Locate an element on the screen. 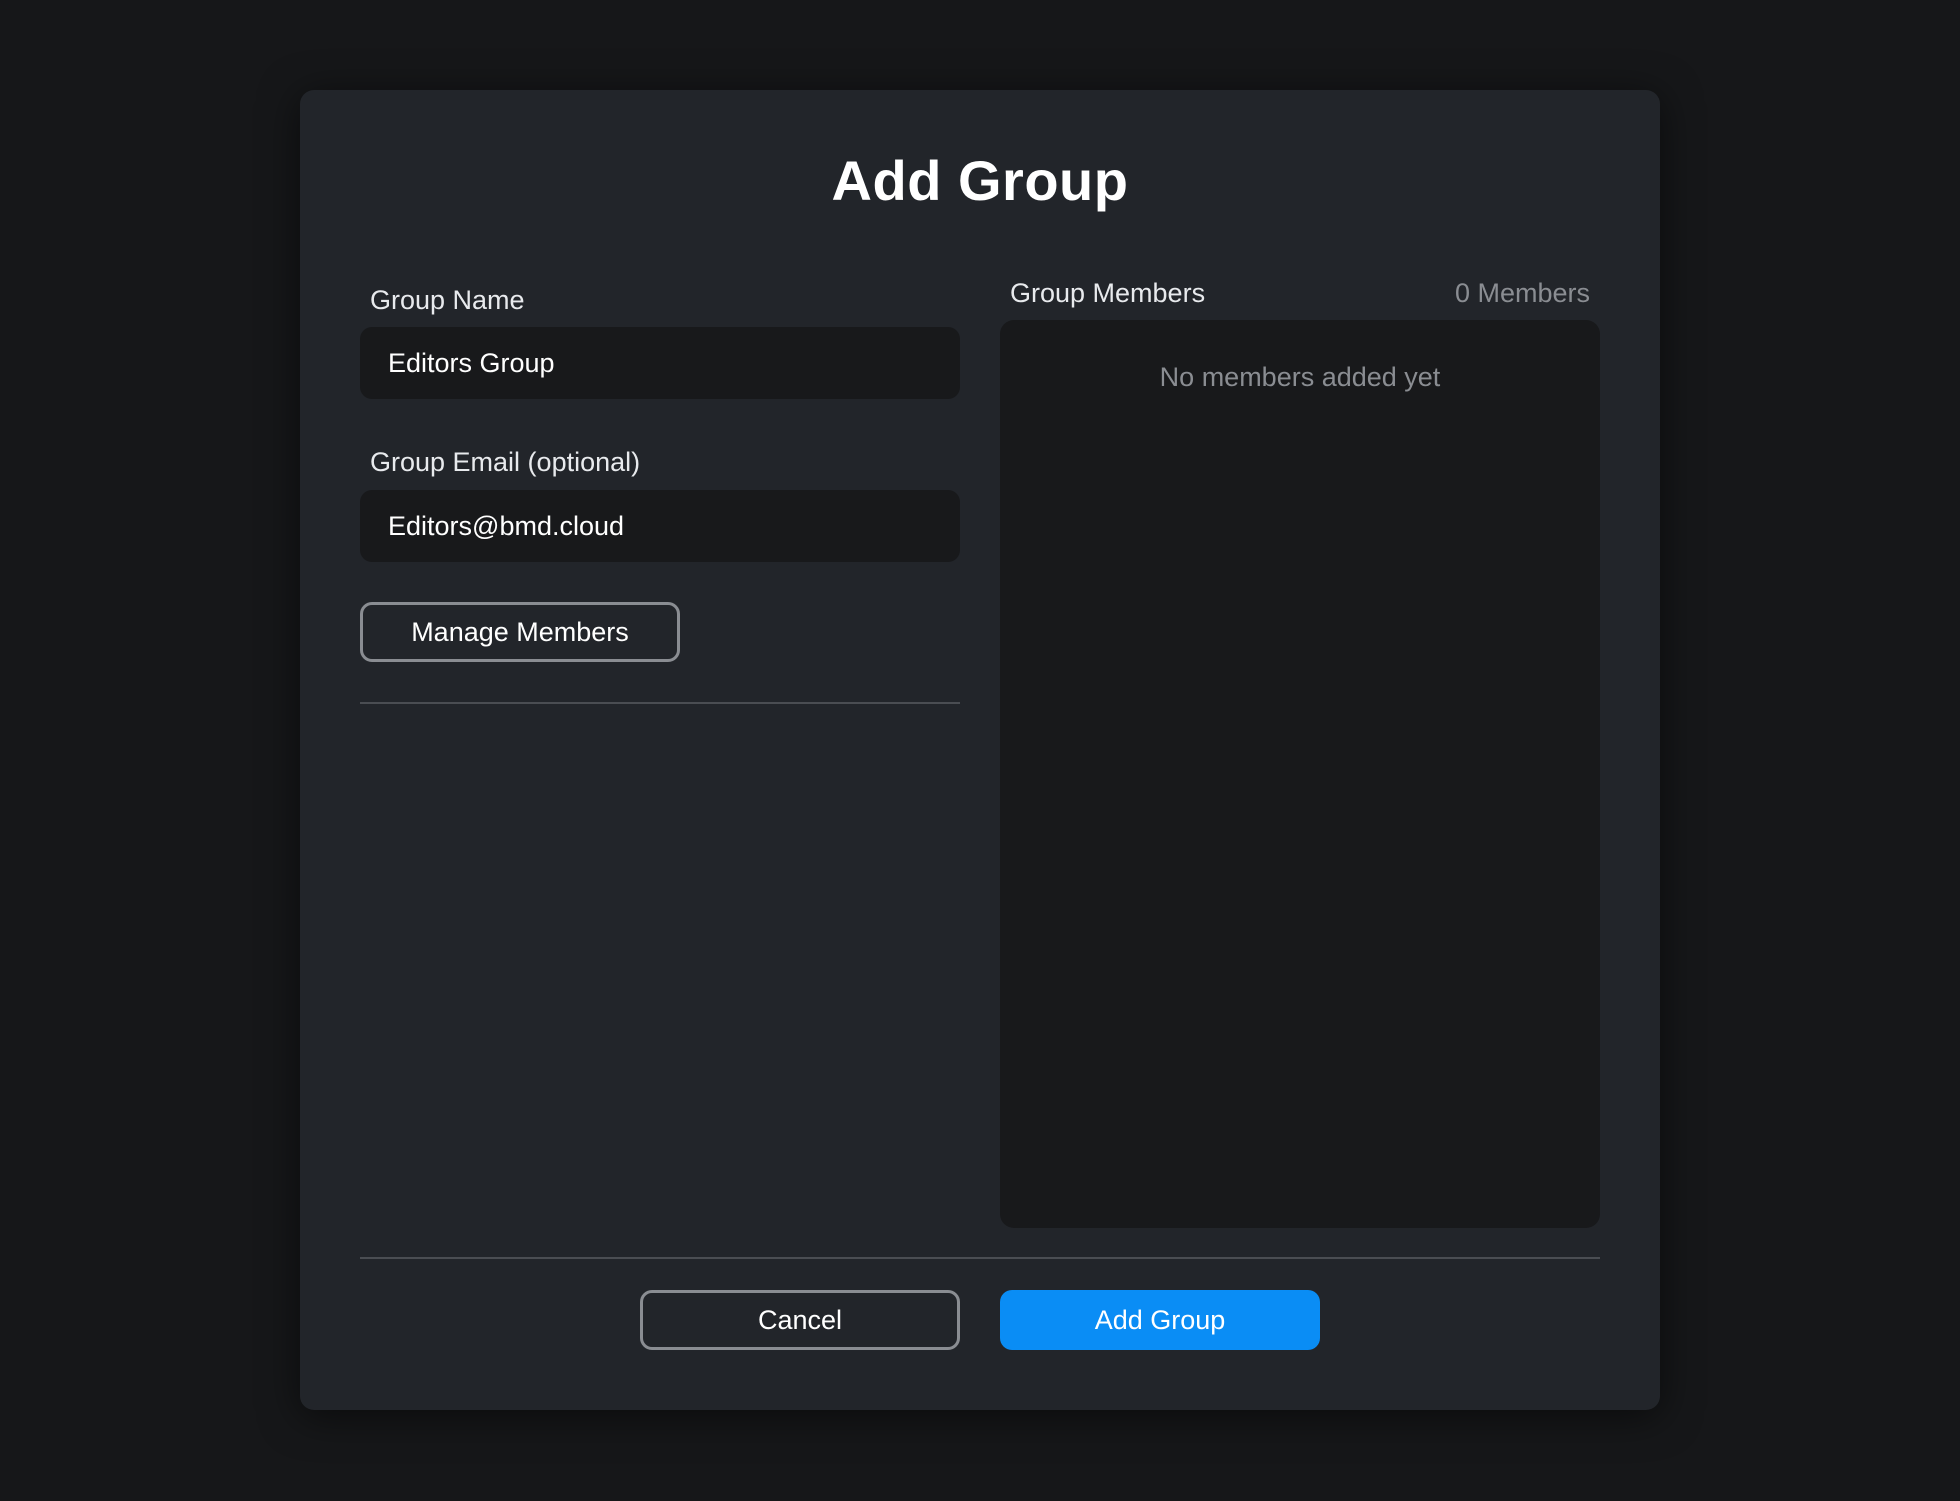 This screenshot has width=1960, height=1501. group-name-input is located at coordinates (660, 363).